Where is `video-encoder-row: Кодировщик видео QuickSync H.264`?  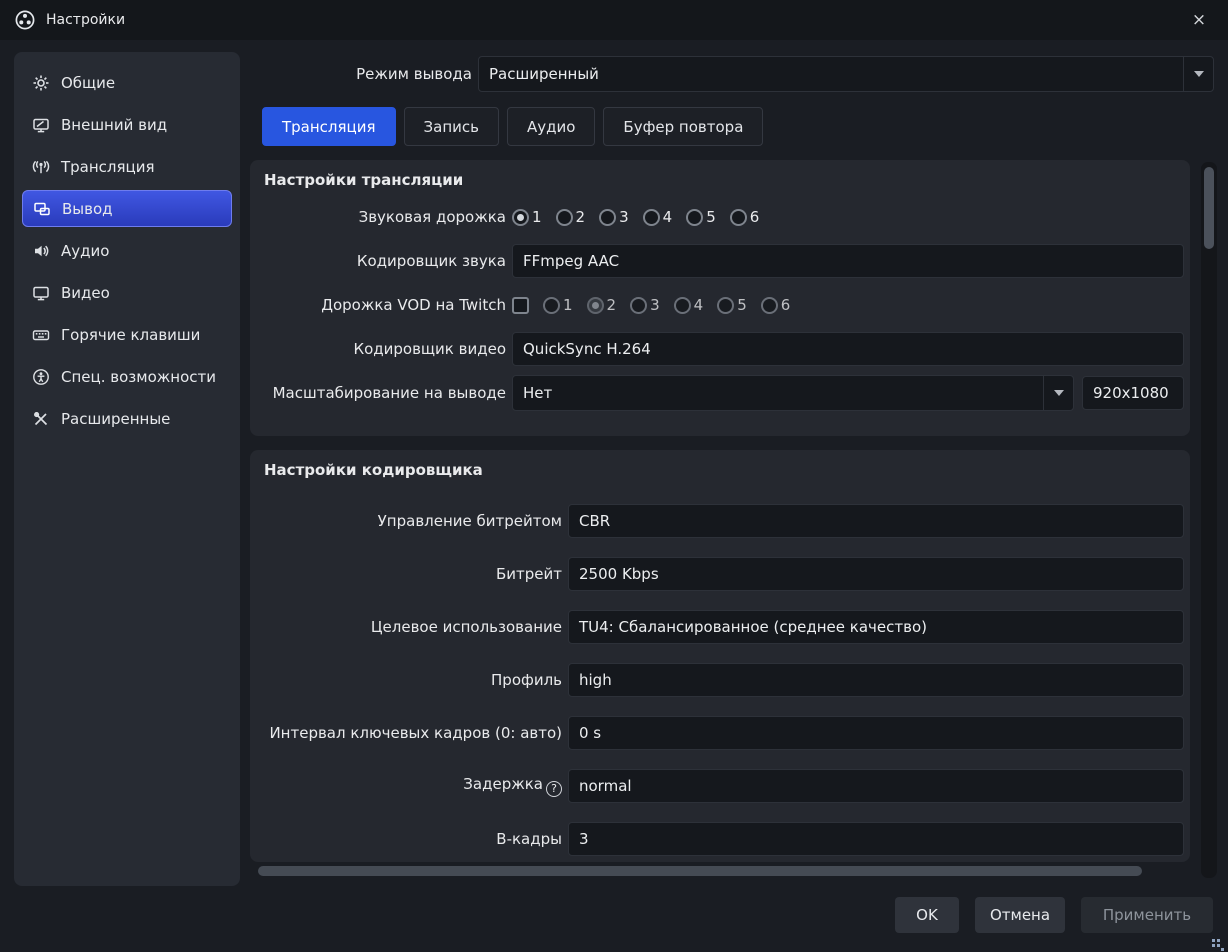 video-encoder-row: Кодировщик видео QuickSync H.264 is located at coordinates (720, 349).